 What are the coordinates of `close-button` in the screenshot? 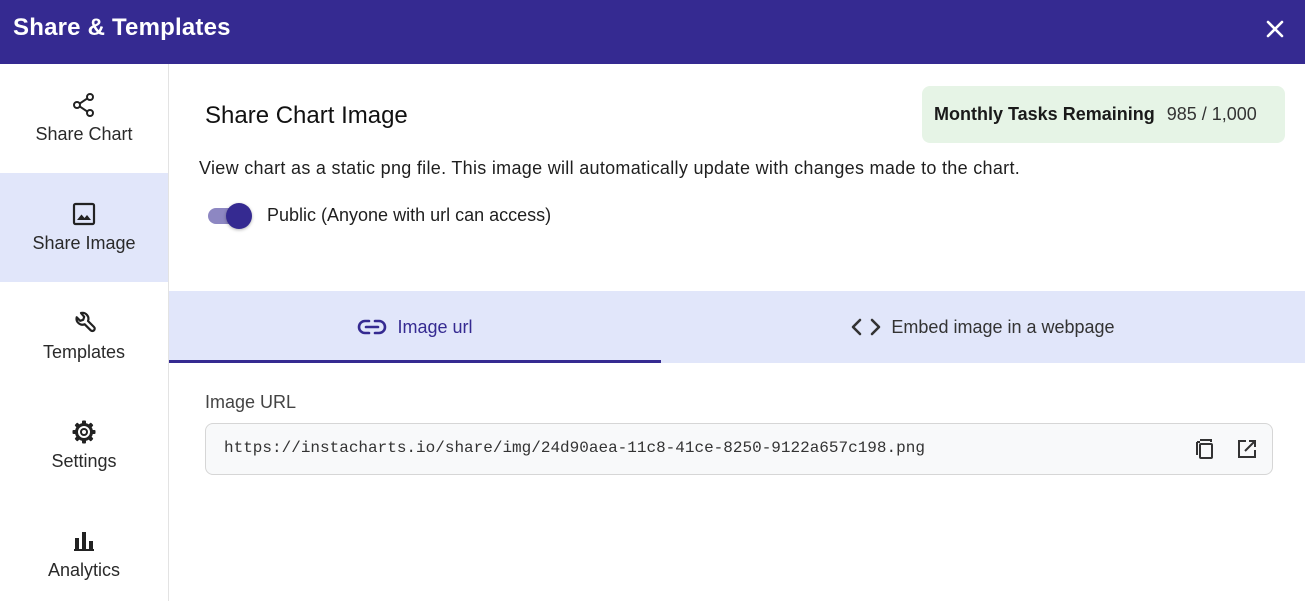 It's located at (1275, 29).